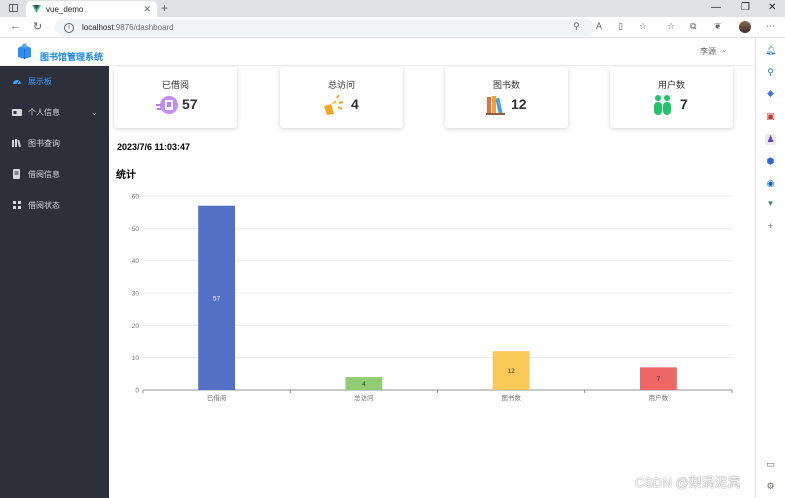 The width and height of the screenshot is (785, 498). I want to click on stat-card-users: 用户数 7, so click(671, 97).